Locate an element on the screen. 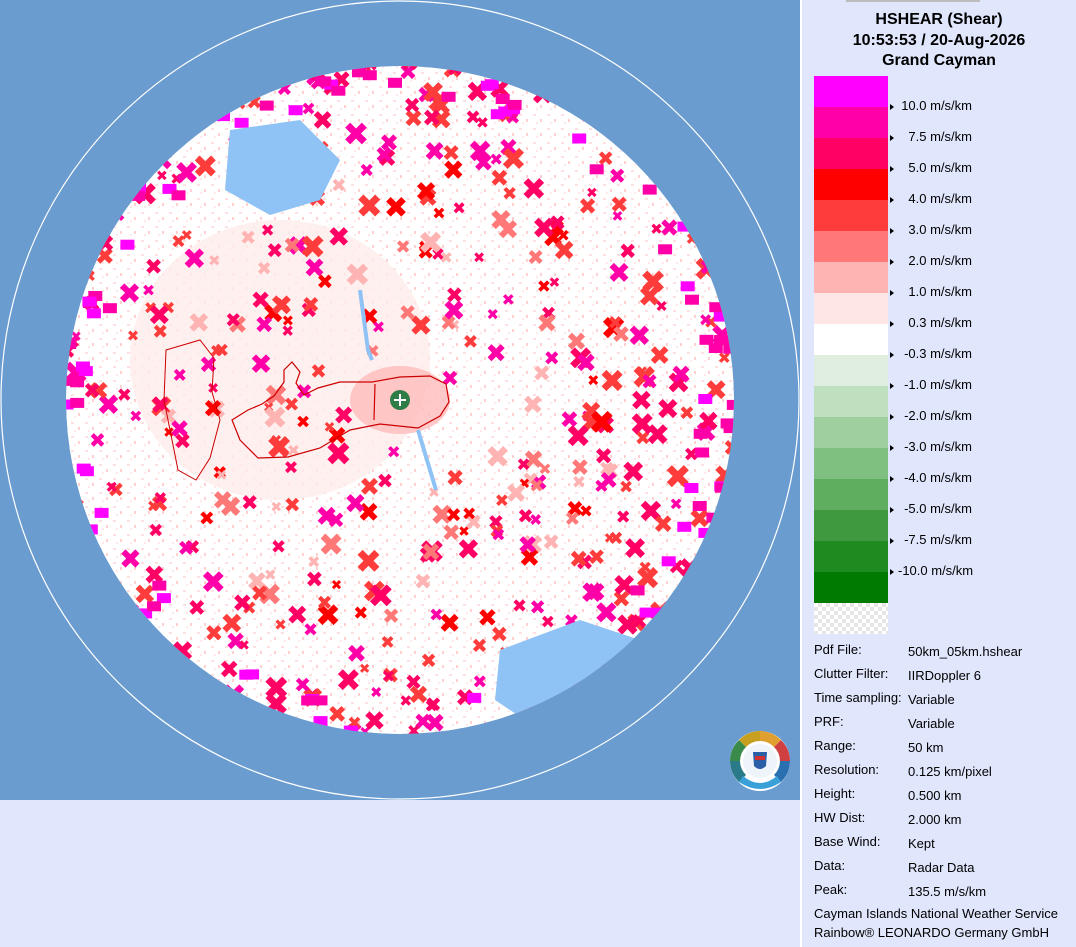 This screenshot has width=1076, height=947. info-key: Time sampling: is located at coordinates (858, 697).